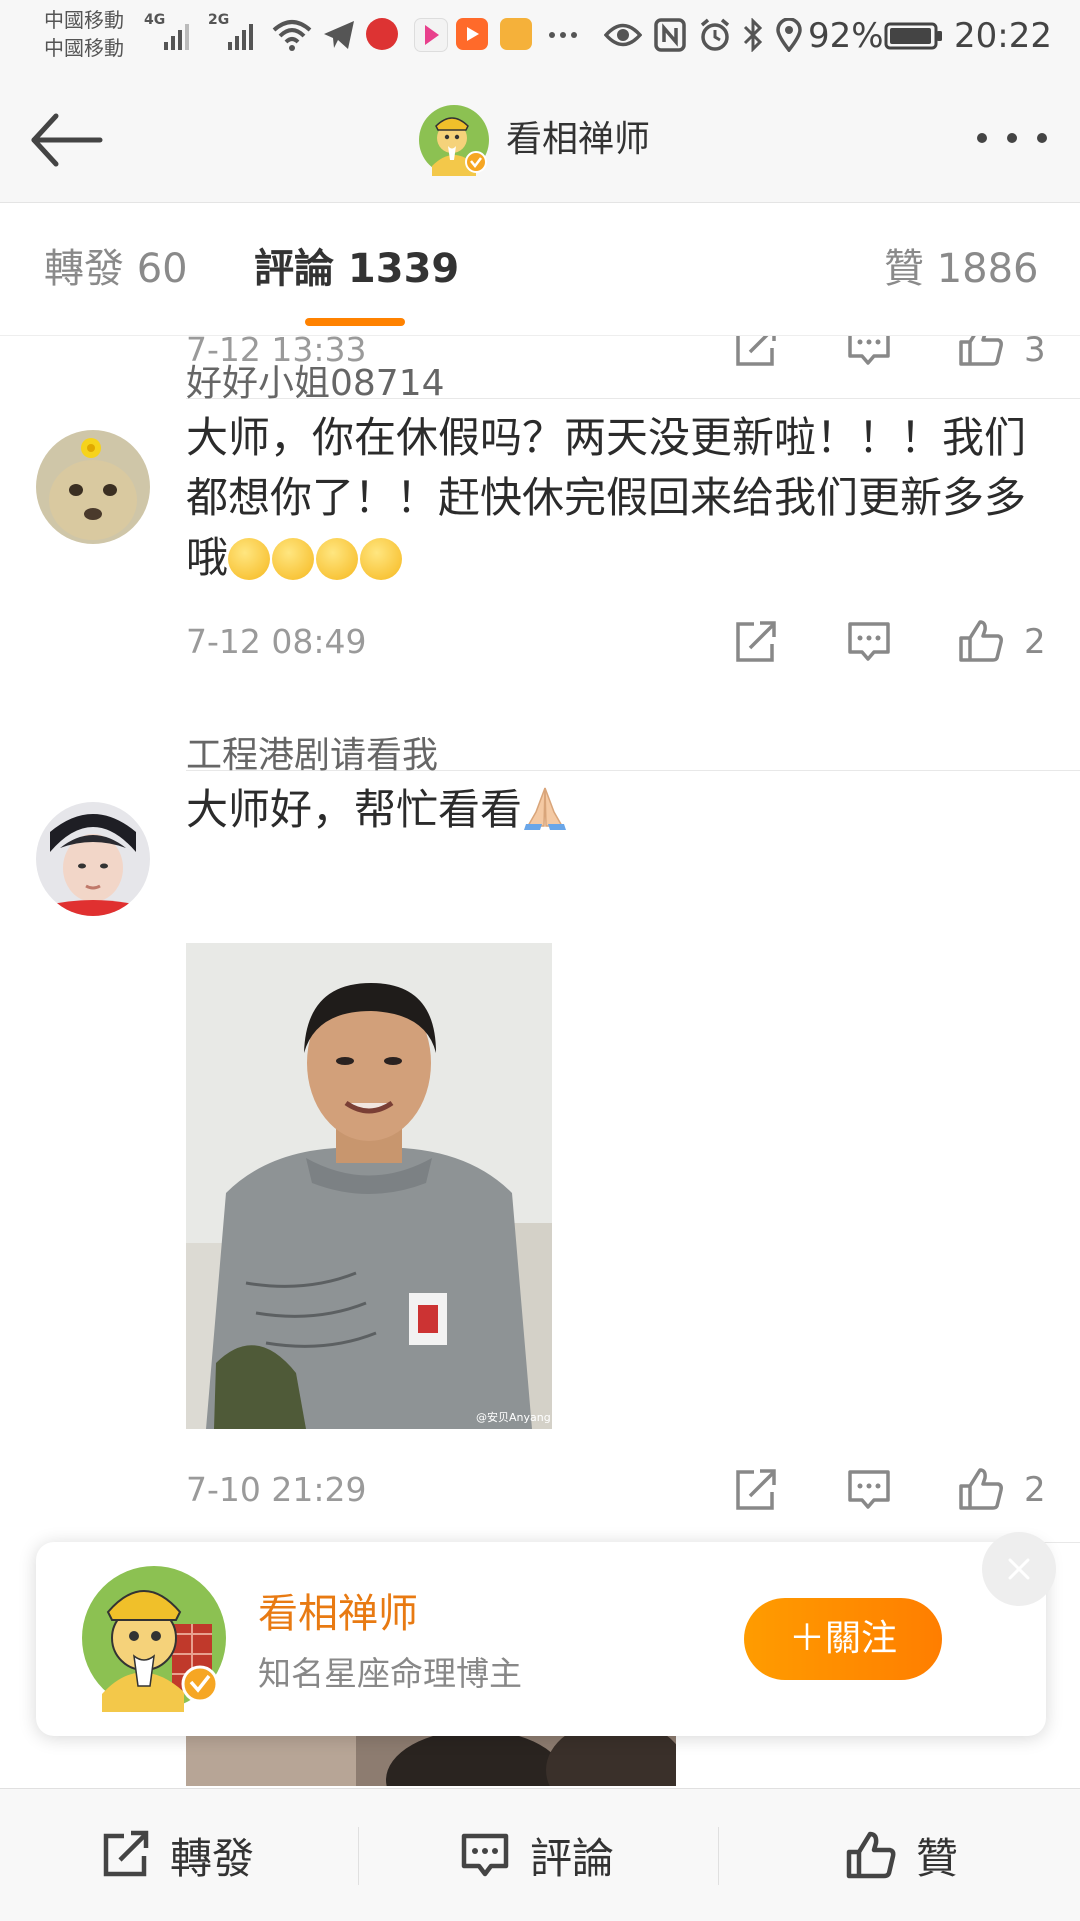  Describe the element at coordinates (338, 1614) in the screenshot. I see `blogger-name: 看相禅师` at that location.